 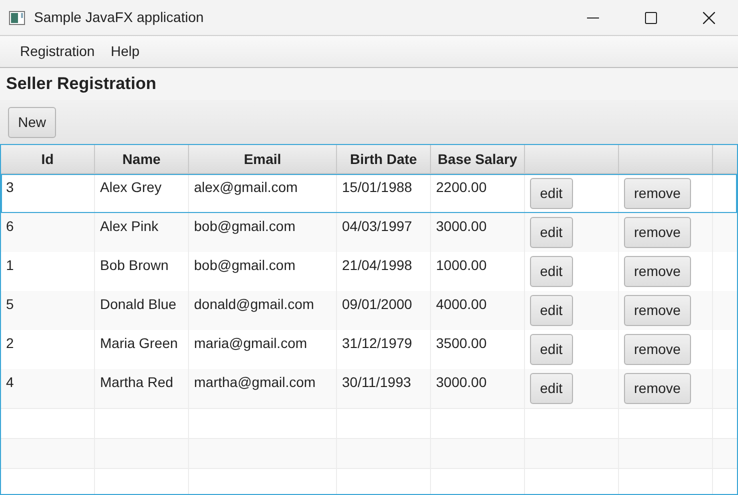 What do you see at coordinates (32, 122) in the screenshot?
I see `new-button: New` at bounding box center [32, 122].